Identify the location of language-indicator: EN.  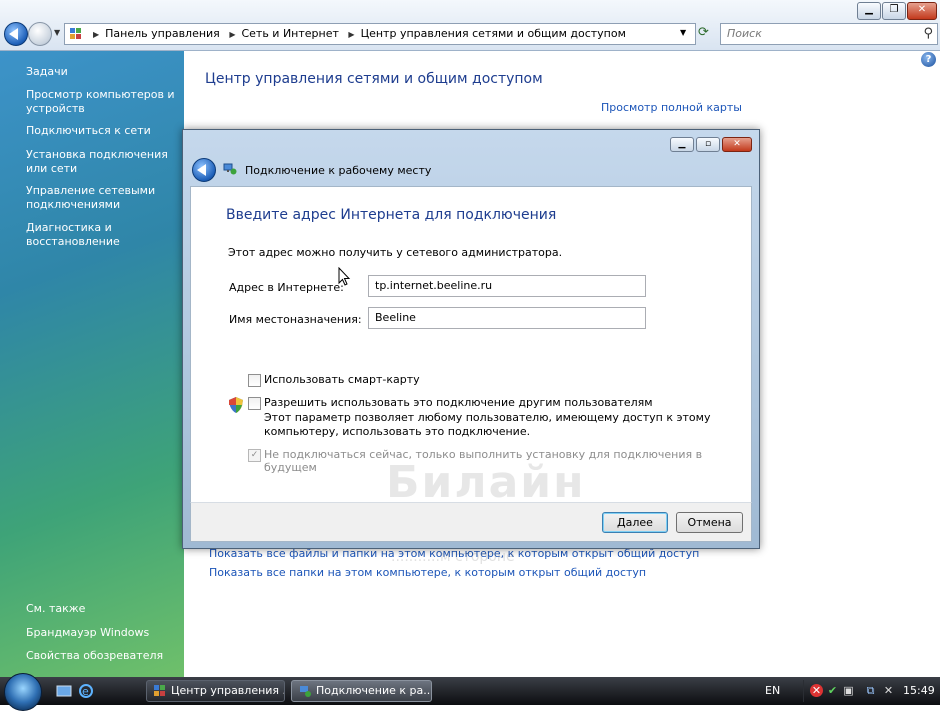
(772, 690).